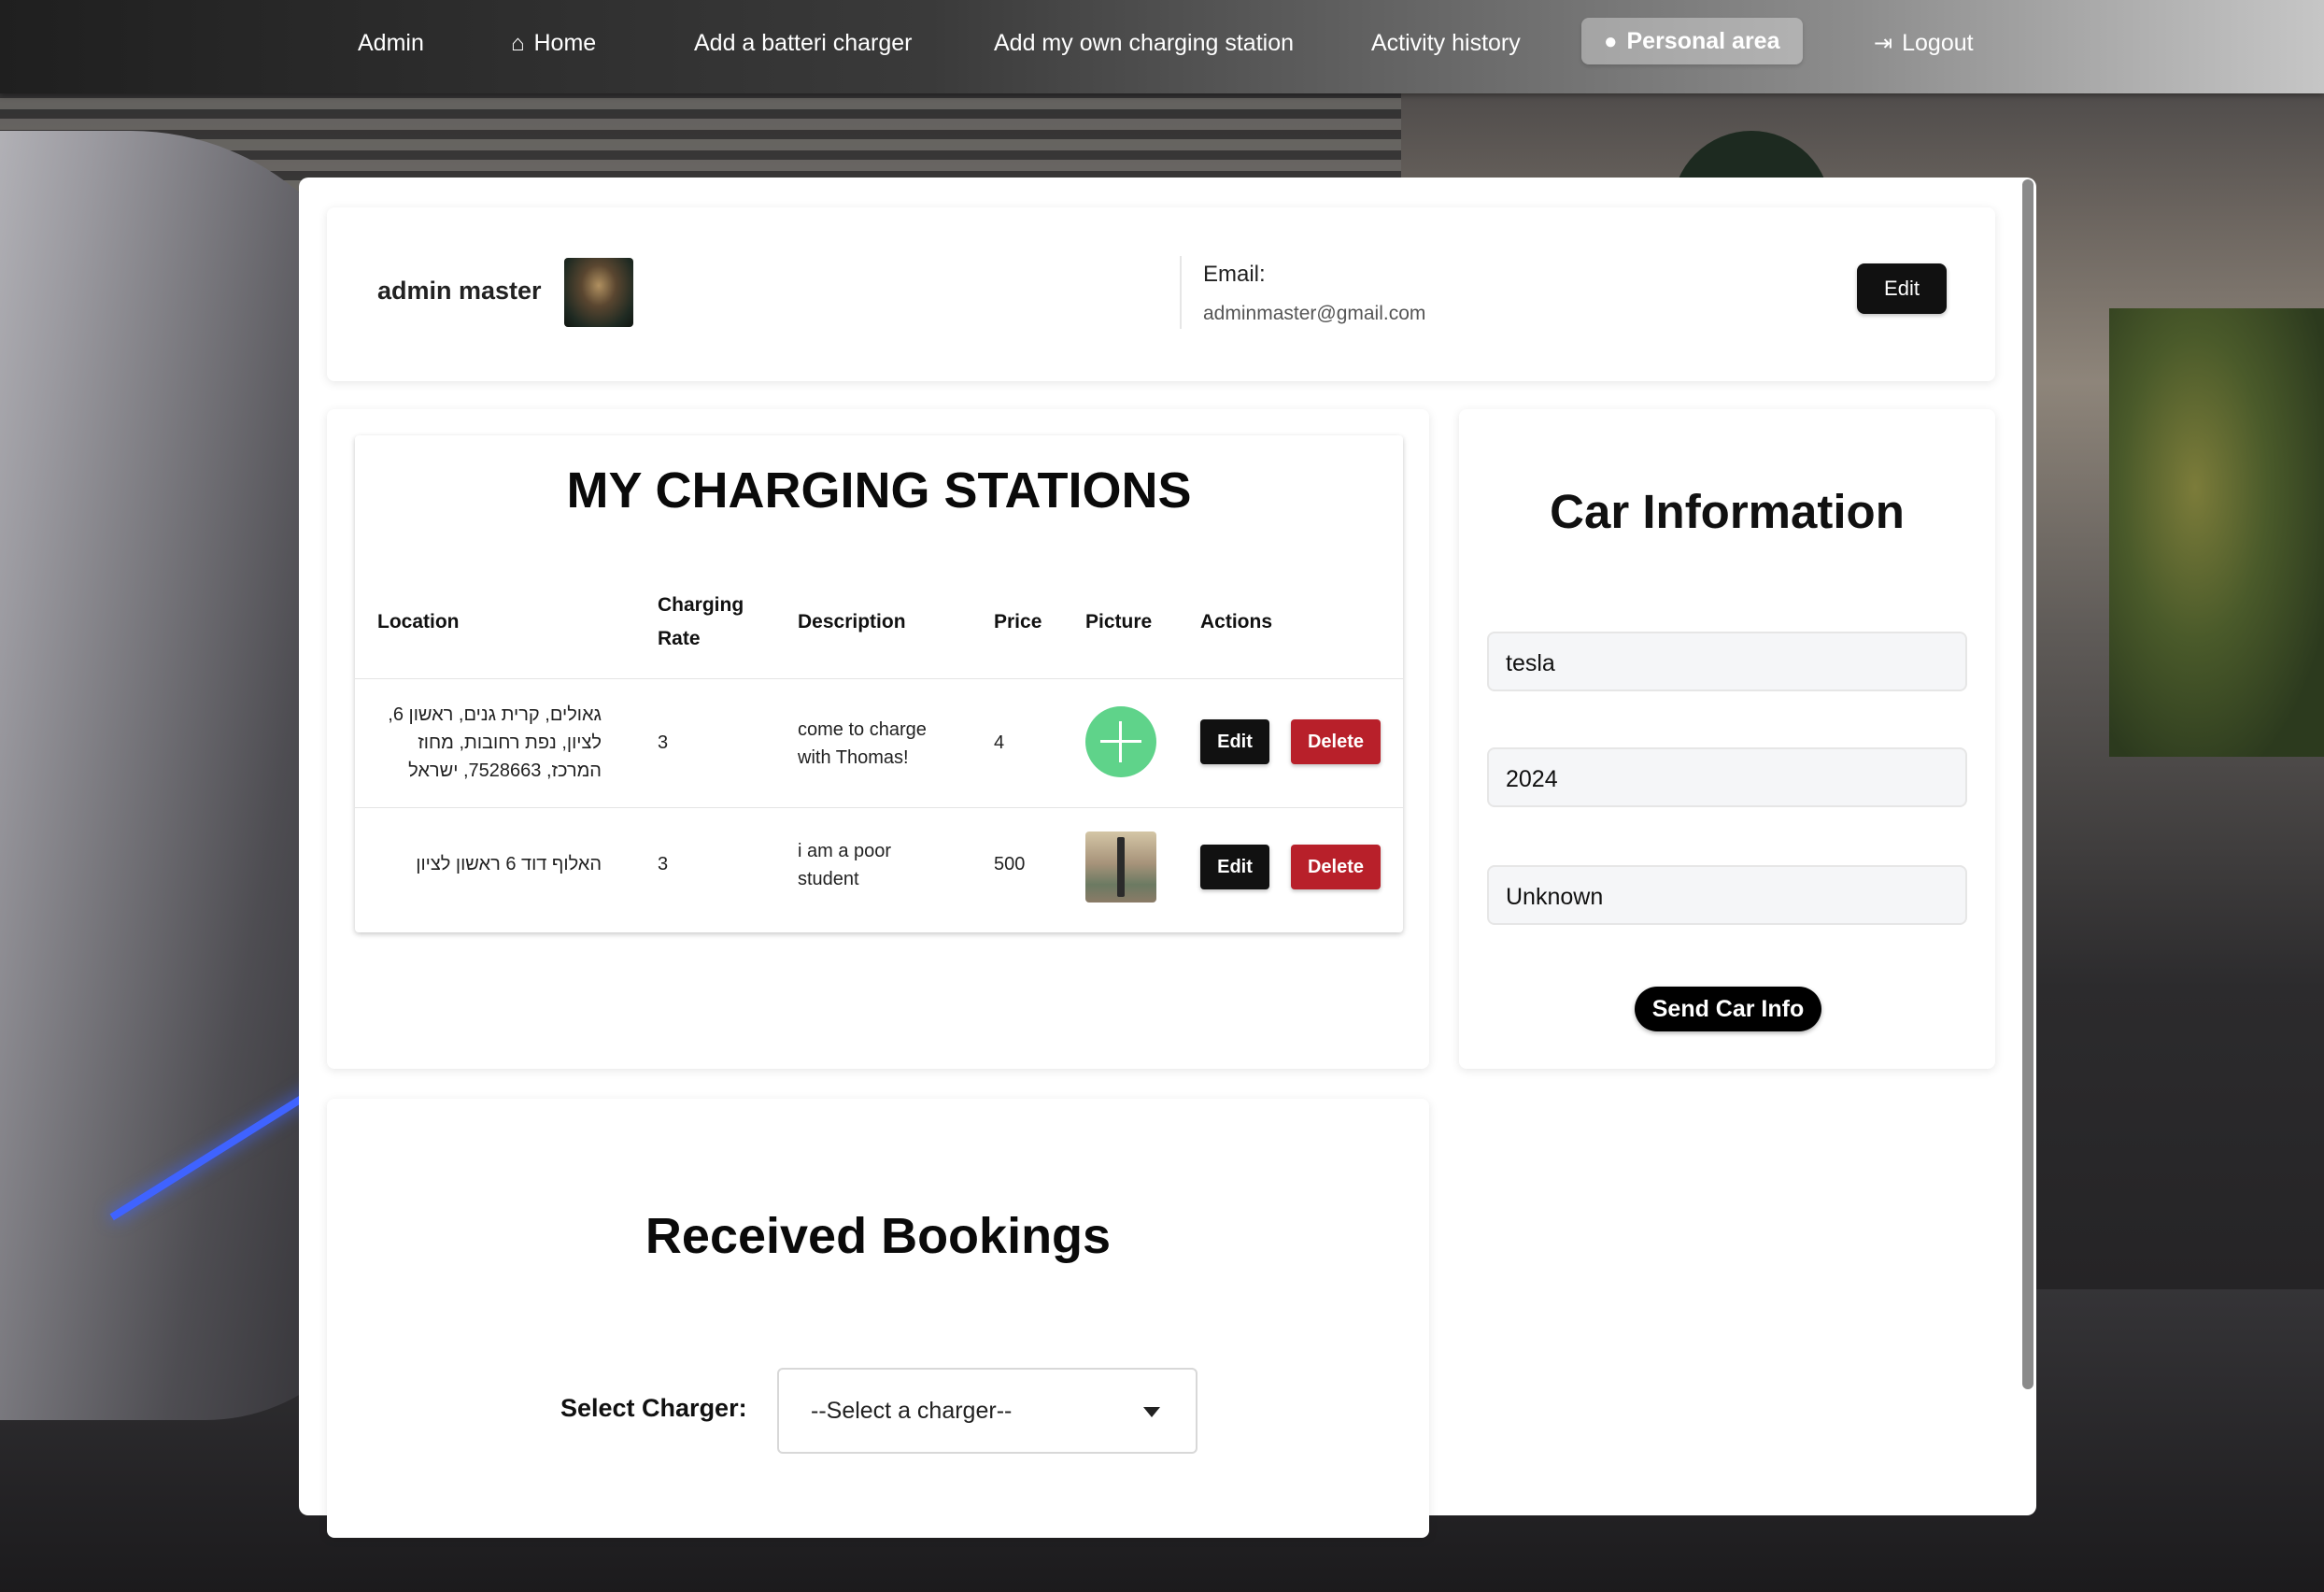  What do you see at coordinates (1234, 275) in the screenshot?
I see `email-label: Email:` at bounding box center [1234, 275].